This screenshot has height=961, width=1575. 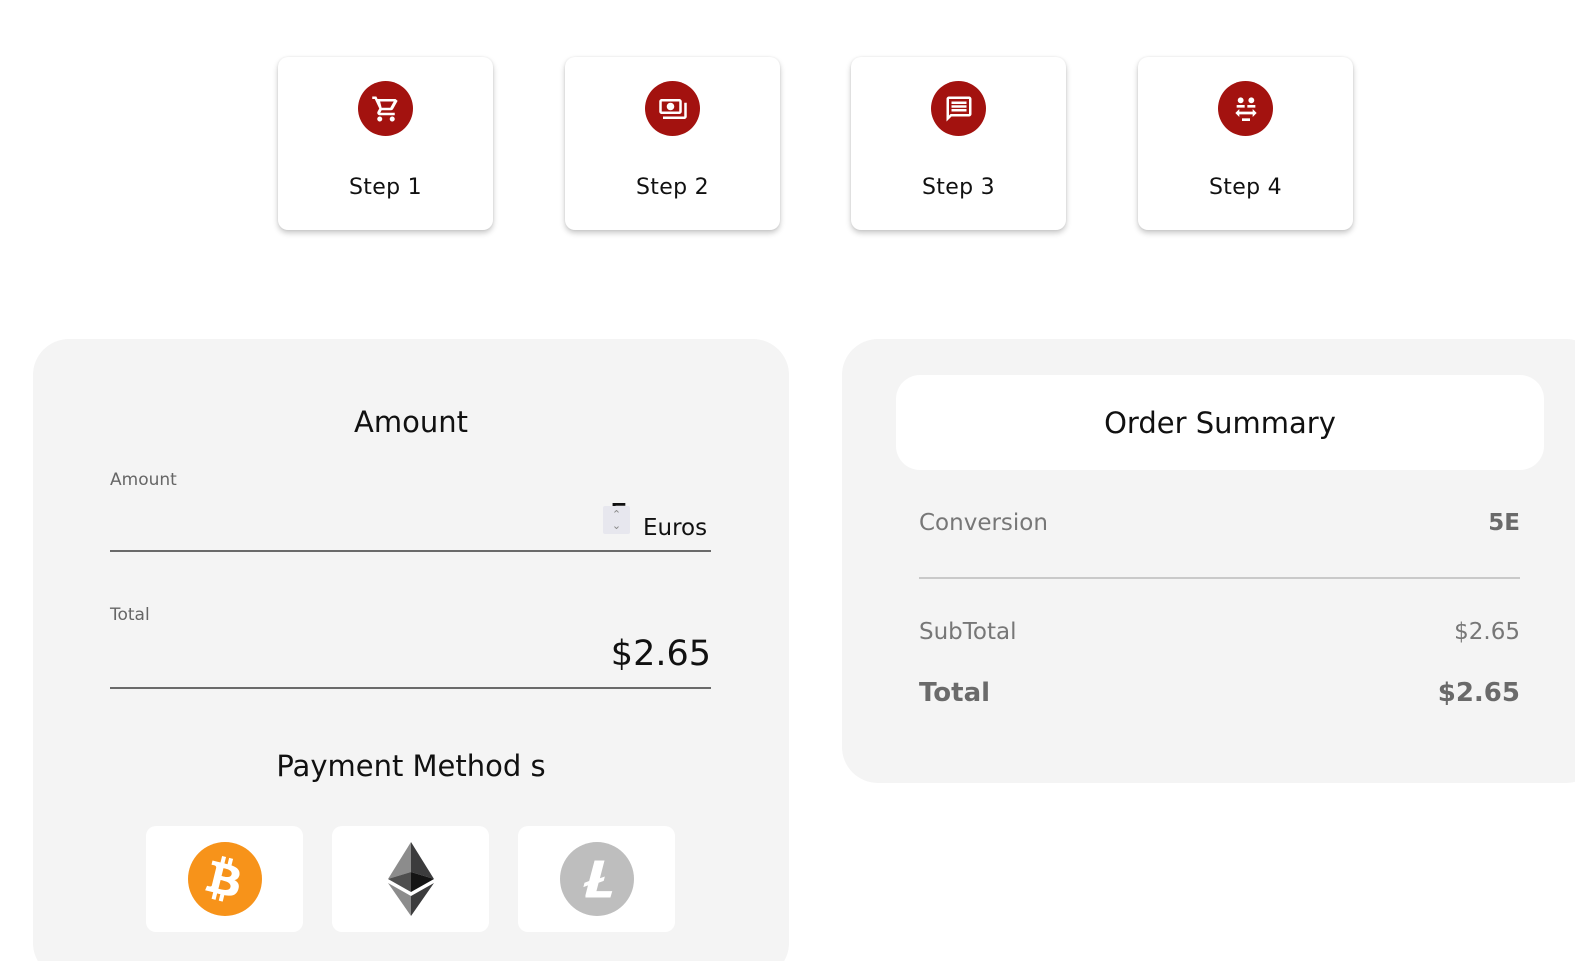 What do you see at coordinates (672, 143) in the screenshot?
I see `step-2-card: Step 2` at bounding box center [672, 143].